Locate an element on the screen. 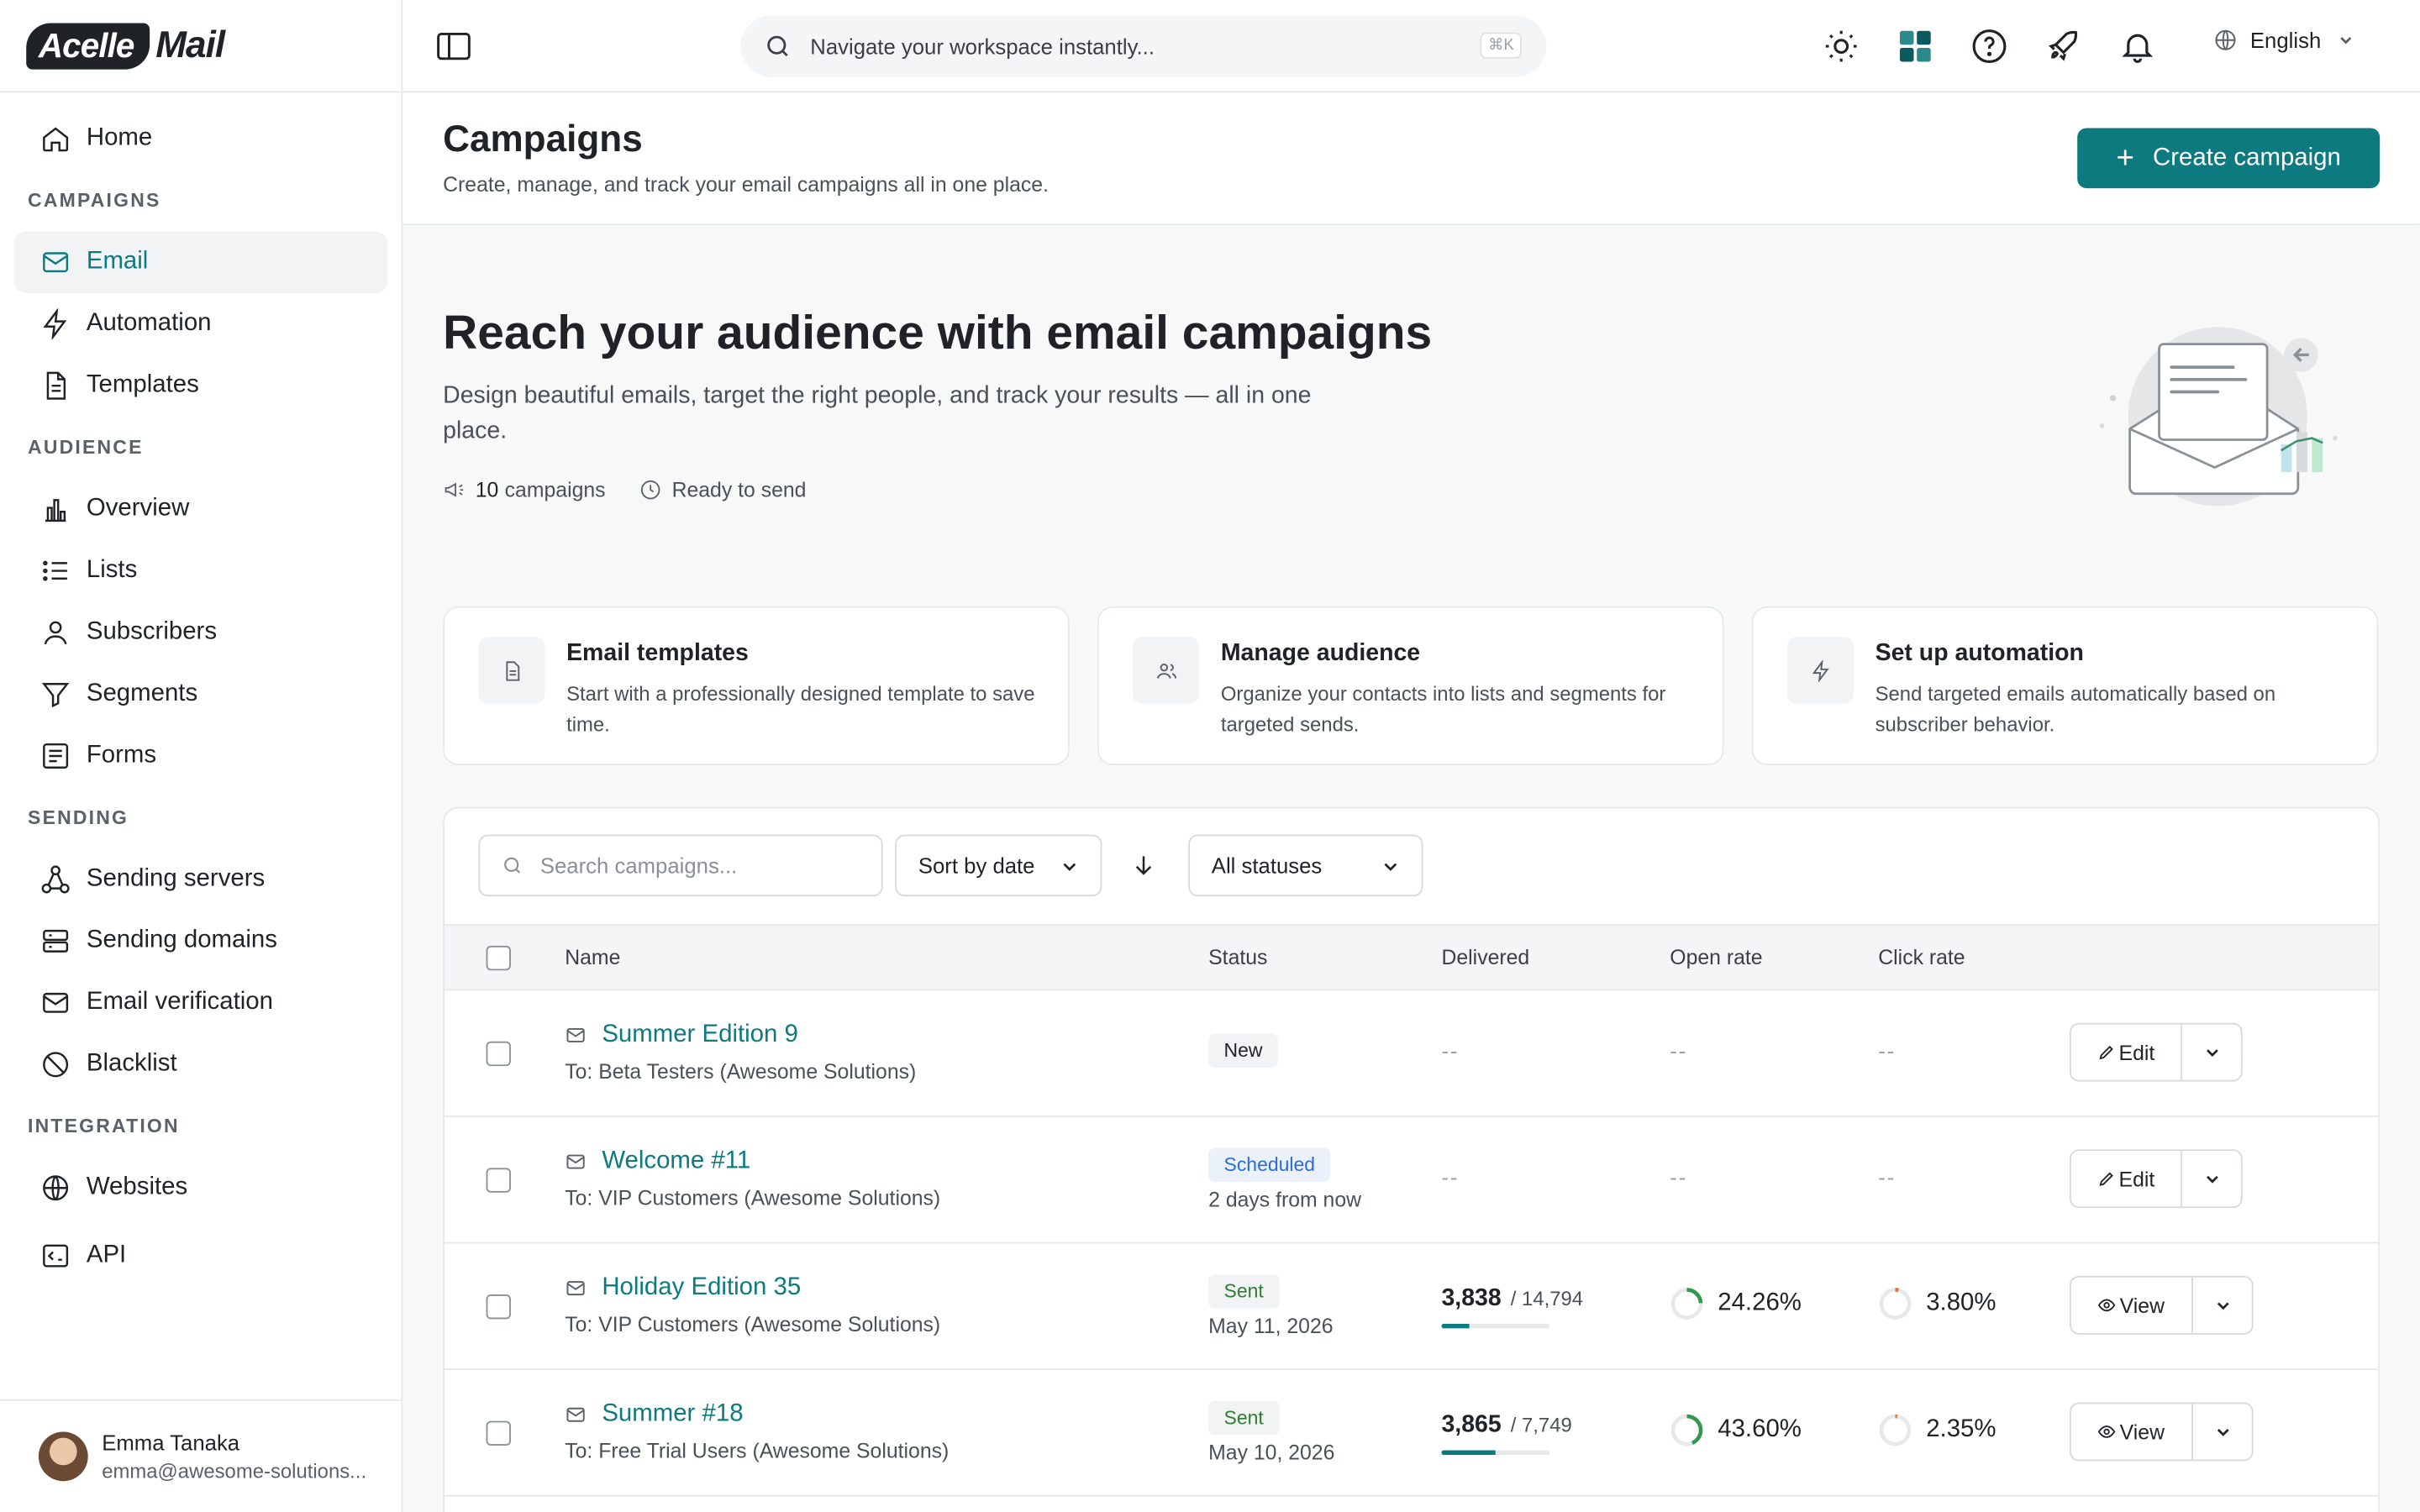 This screenshot has width=2420, height=1512. section-integration: INTEGRATION is located at coordinates (104, 1126).